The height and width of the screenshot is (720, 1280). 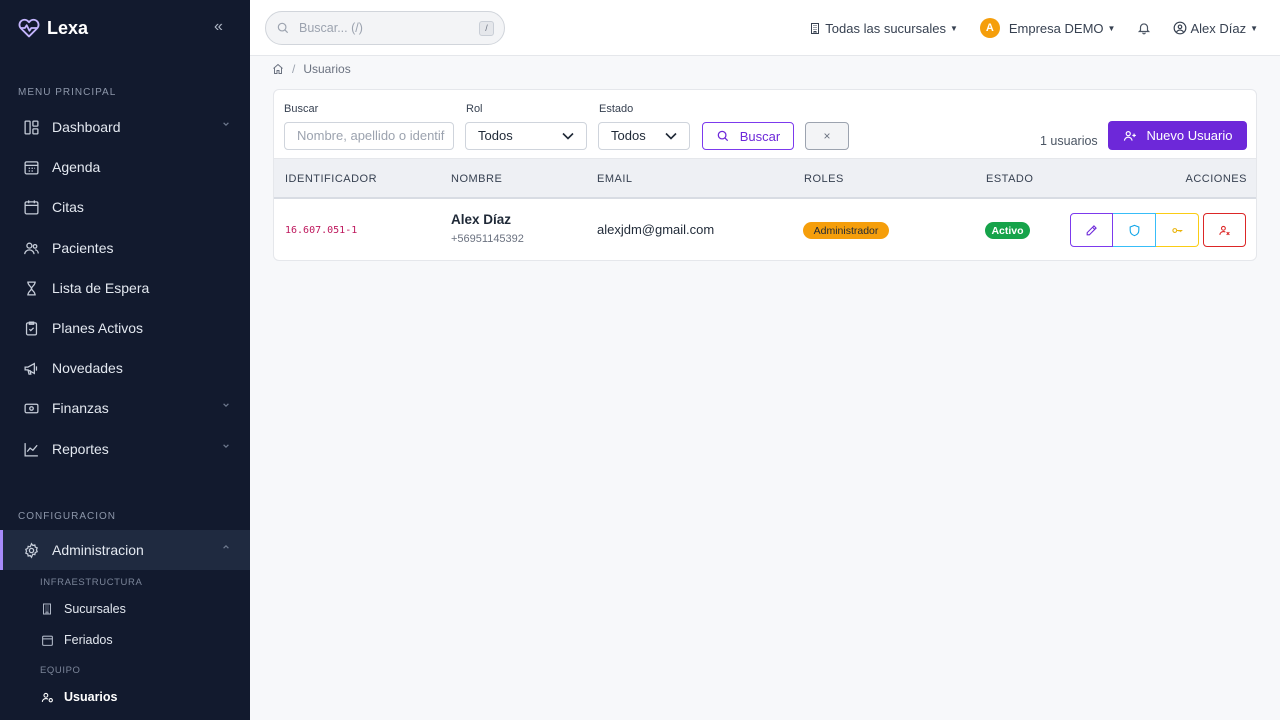 What do you see at coordinates (327, 69) in the screenshot?
I see `breadcrumb-current: Usuarios` at bounding box center [327, 69].